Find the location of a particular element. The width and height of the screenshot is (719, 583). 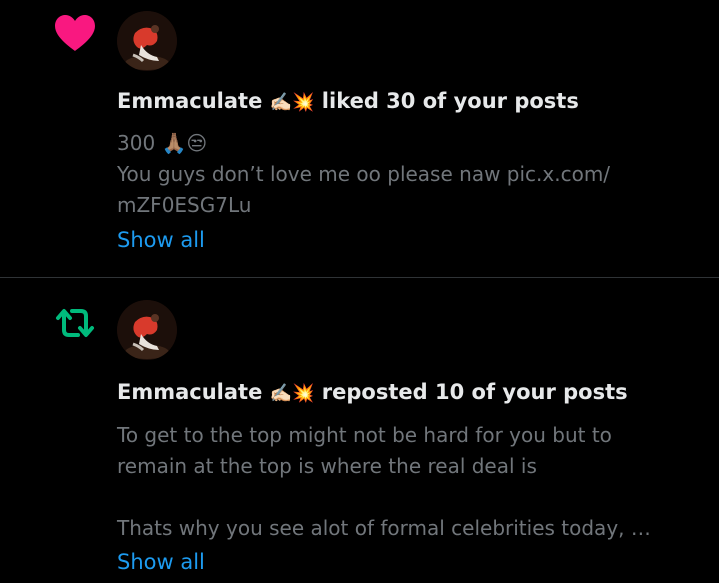

notification-headline: Emmaculate ✍🏻💥 reposted 10 of your posts is located at coordinates (372, 393).